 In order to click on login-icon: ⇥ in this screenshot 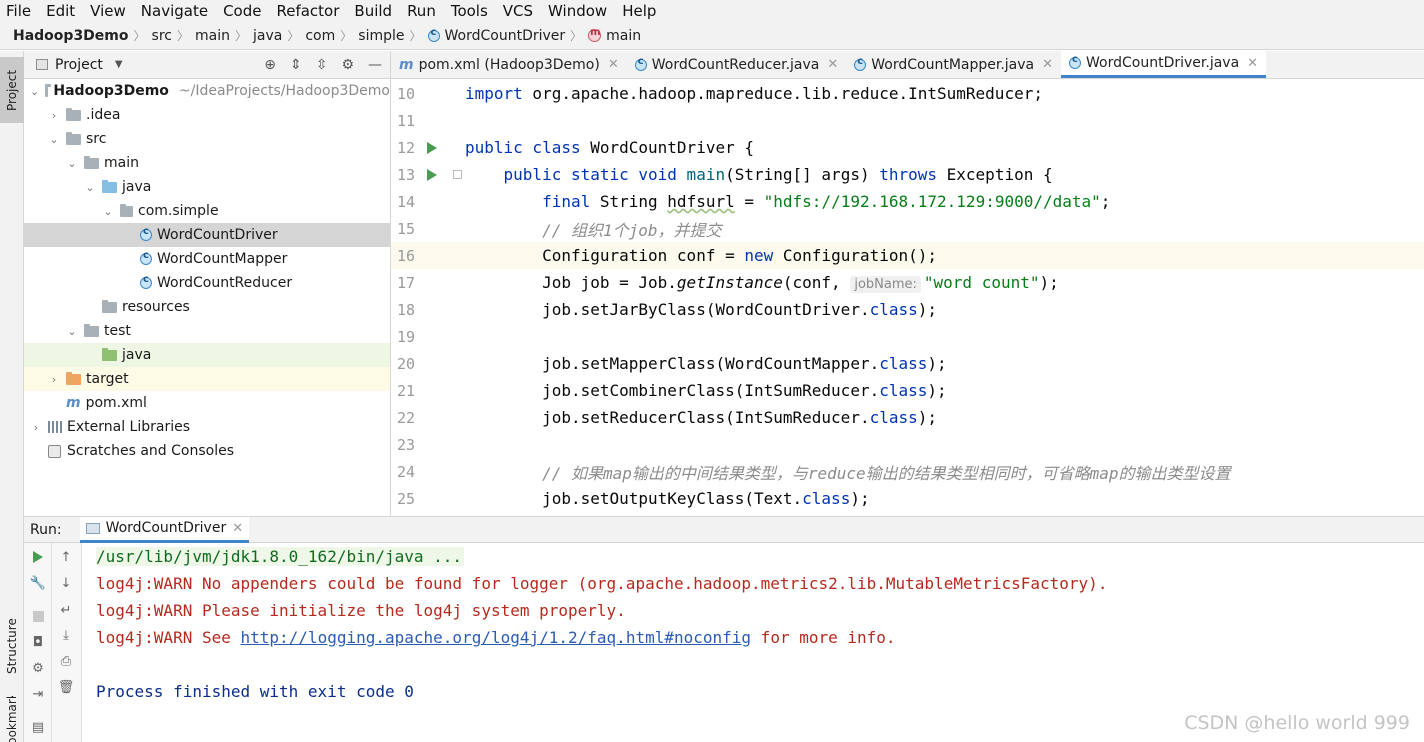, I will do `click(38, 694)`.